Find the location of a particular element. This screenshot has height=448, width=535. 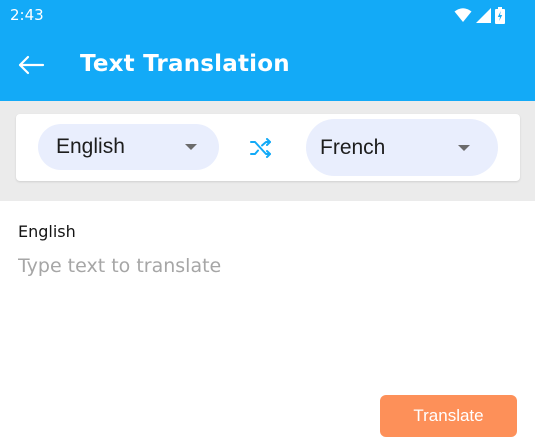

page-title: Text Translation is located at coordinates (185, 64).